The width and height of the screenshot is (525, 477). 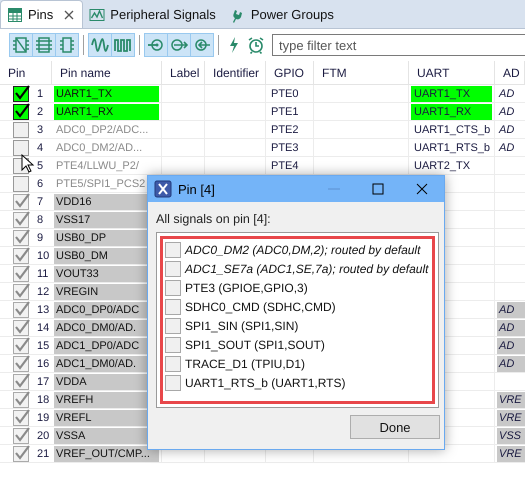 I want to click on uart-signal: UART1_RTS_b, so click(x=452, y=148).